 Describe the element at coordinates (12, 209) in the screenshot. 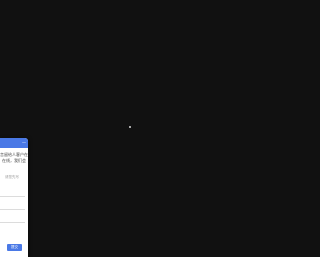

I see `contact-field-line` at that location.